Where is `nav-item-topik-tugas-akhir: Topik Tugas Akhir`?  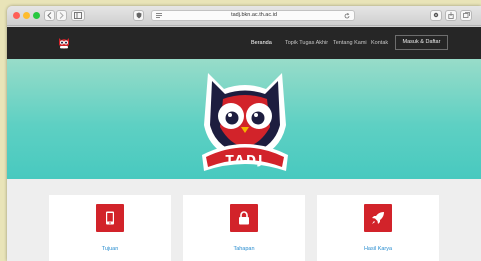
nav-item-topik-tugas-akhir: Topik Tugas Akhir is located at coordinates (306, 43).